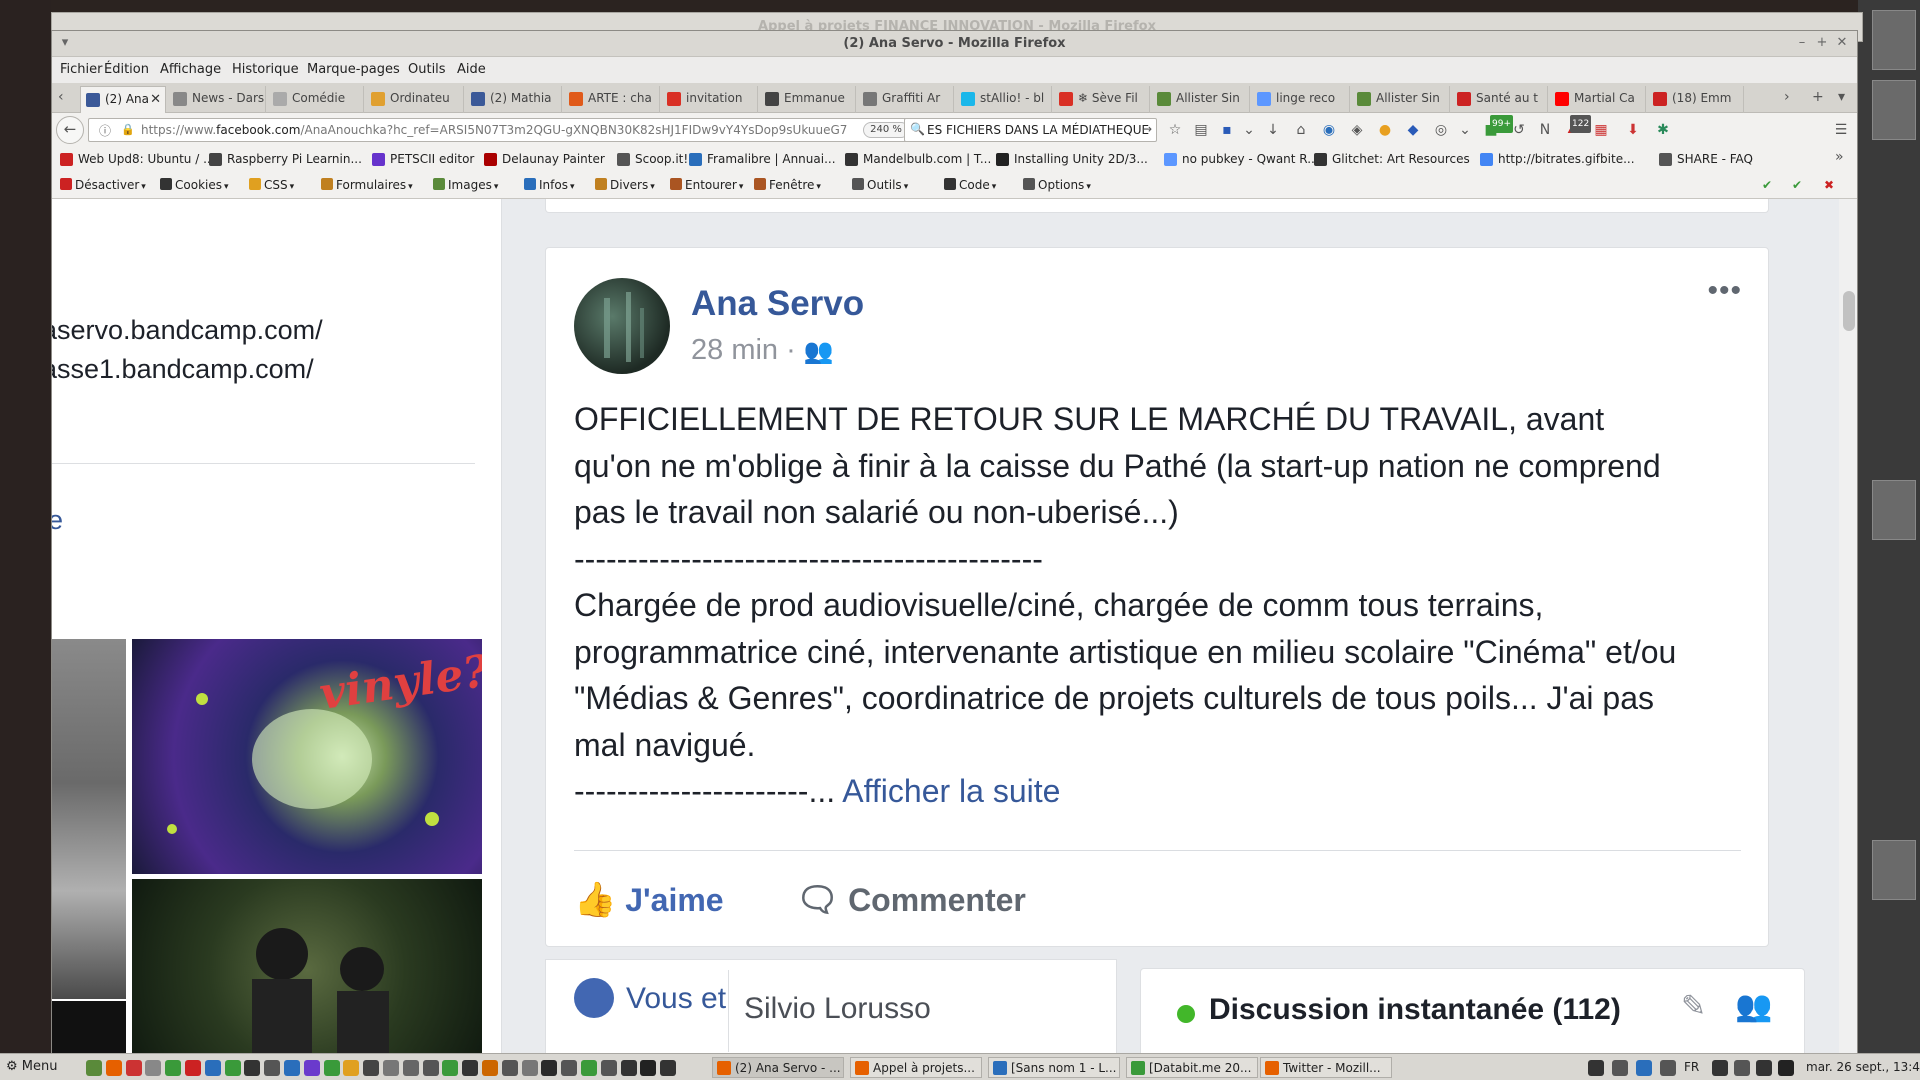 The height and width of the screenshot is (1080, 1920). Describe the element at coordinates (886, 130) in the screenshot. I see `zoom-indicator: 240 %` at that location.